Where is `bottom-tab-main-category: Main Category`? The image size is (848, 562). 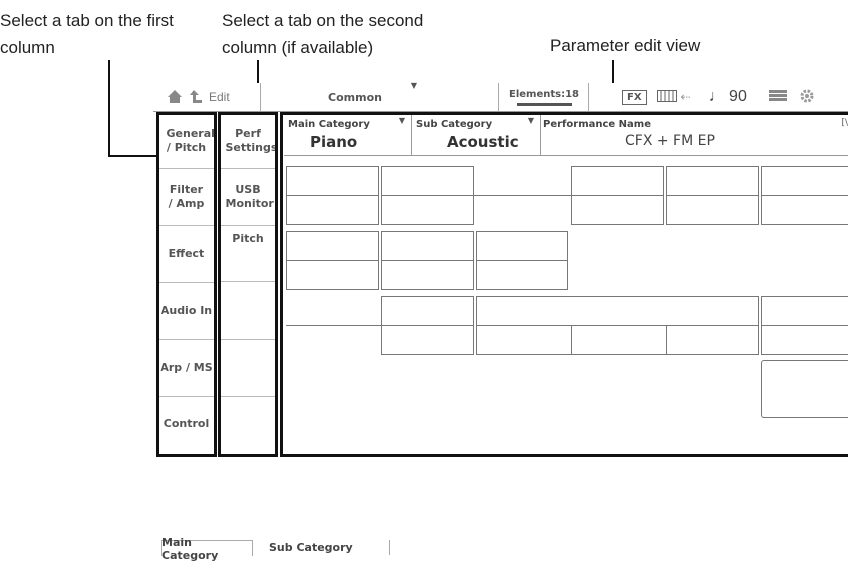 bottom-tab-main-category: Main Category is located at coordinates (207, 549).